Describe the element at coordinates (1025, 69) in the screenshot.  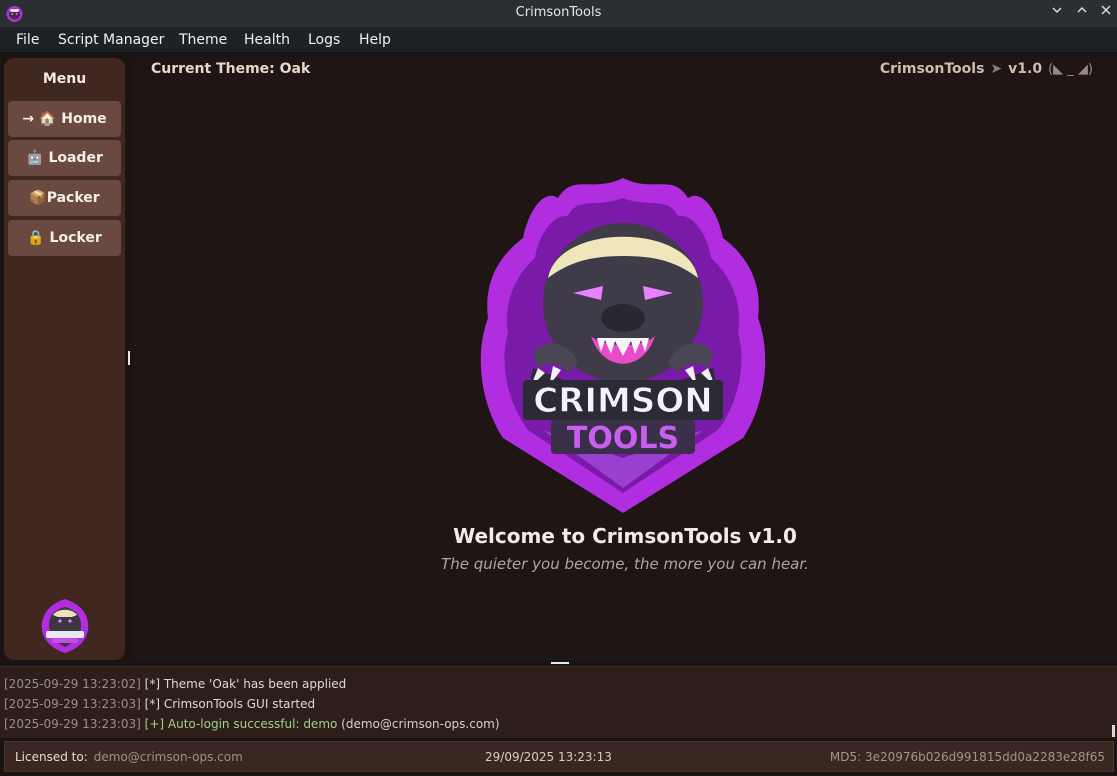
I see `version-label: v1.0` at that location.